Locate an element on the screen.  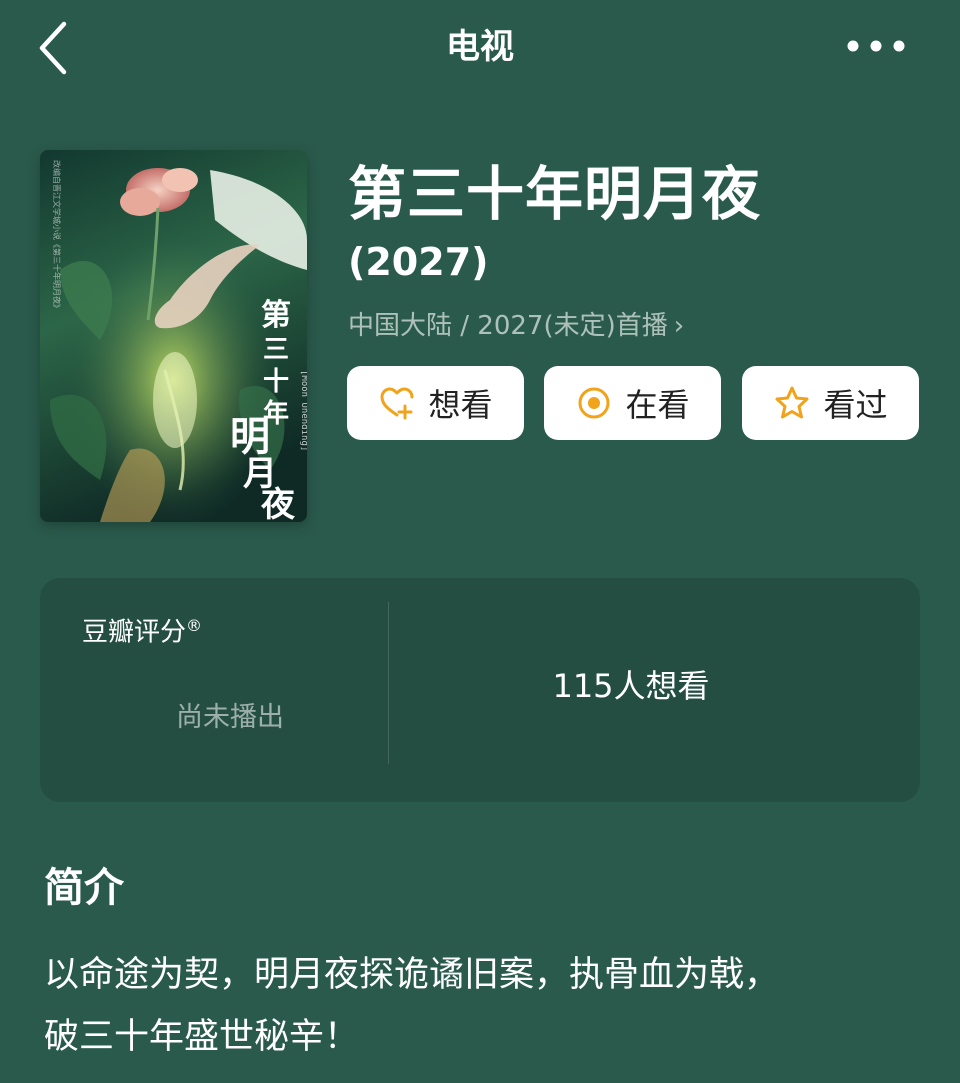
intro-heading: 简介 is located at coordinates (84, 888).